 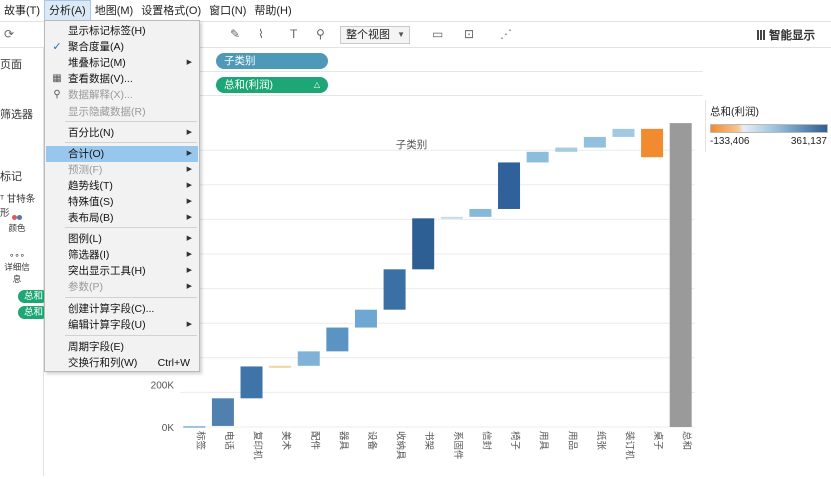 What do you see at coordinates (411, 61) in the screenshot?
I see `columns-shelf: 子类别` at bounding box center [411, 61].